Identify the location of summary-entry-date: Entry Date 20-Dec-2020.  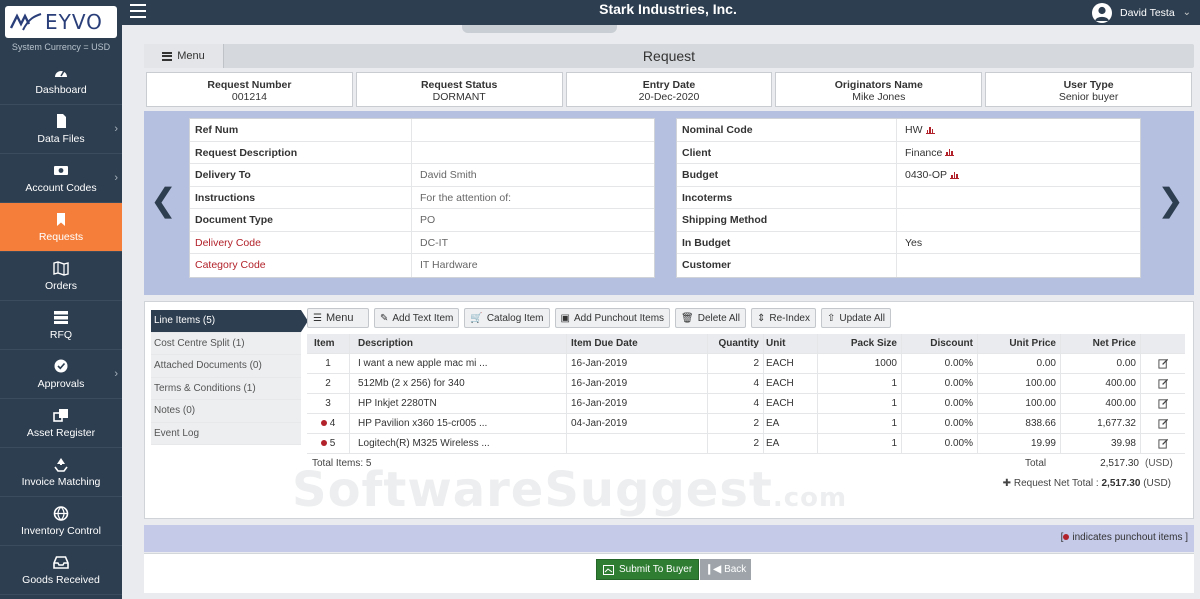
(669, 89).